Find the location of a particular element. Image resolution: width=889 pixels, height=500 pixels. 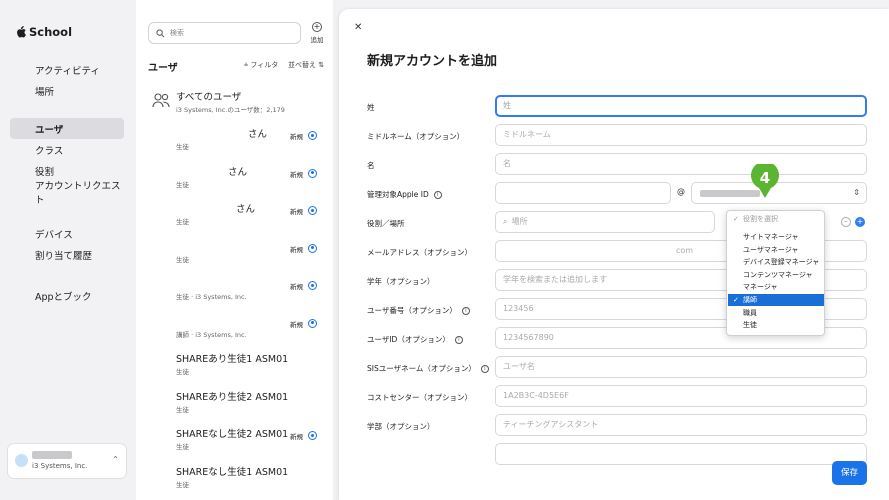

field-label: ユーザ番号（オプション） i is located at coordinates (418, 310).